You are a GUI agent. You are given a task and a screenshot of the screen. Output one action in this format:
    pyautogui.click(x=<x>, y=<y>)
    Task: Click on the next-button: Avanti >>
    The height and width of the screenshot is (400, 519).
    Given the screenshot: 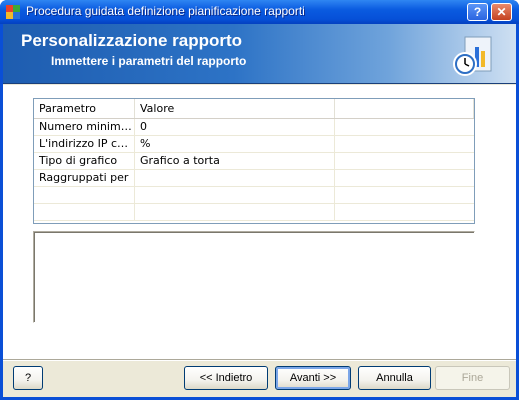 What is the action you would take?
    pyautogui.click(x=313, y=378)
    